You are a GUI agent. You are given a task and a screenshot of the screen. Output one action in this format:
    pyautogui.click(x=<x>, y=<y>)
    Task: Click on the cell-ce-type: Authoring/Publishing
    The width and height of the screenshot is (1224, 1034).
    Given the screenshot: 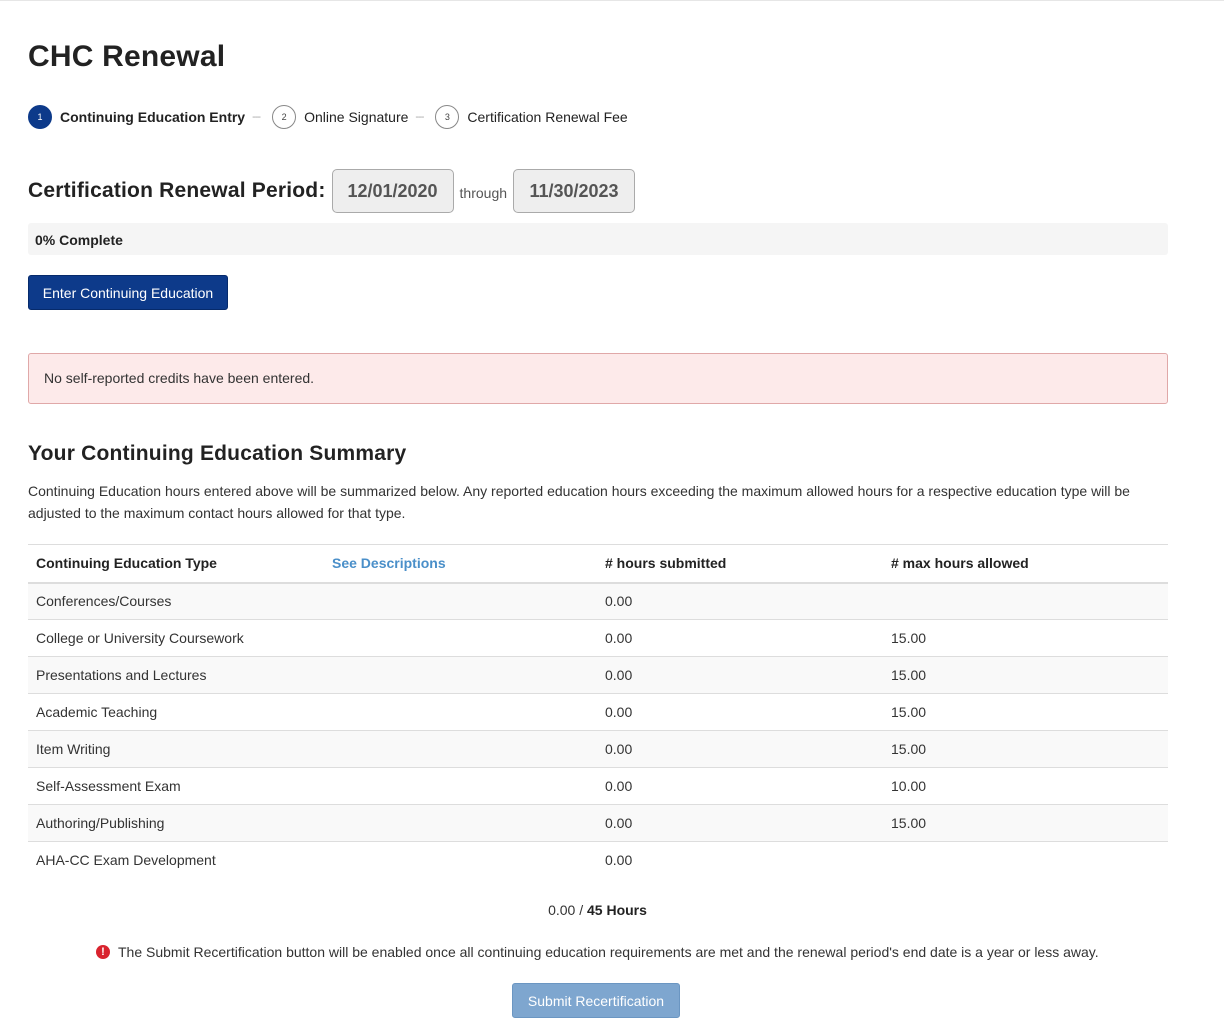 What is the action you would take?
    pyautogui.click(x=176, y=823)
    